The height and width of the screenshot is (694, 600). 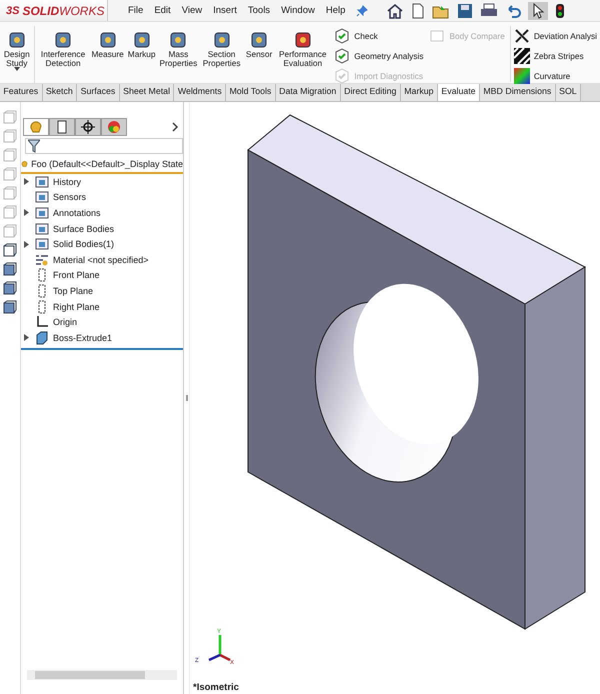 What do you see at coordinates (522, 56) in the screenshot?
I see `stripes-icon` at bounding box center [522, 56].